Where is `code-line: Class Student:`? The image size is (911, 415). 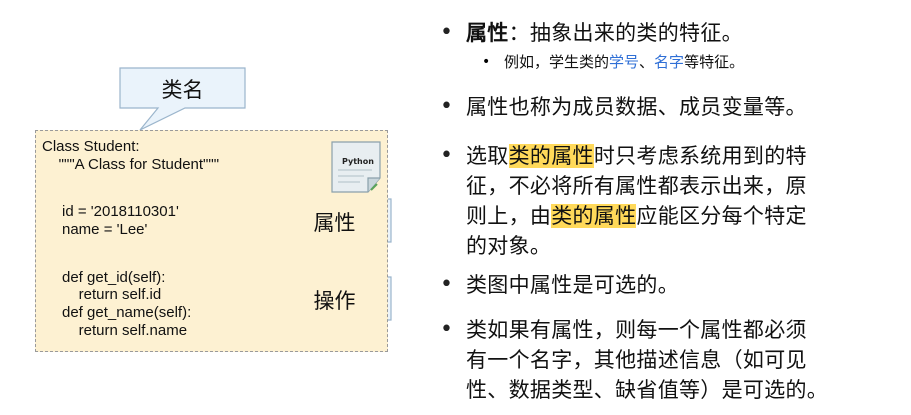
code-line: Class Student: is located at coordinates (91, 146).